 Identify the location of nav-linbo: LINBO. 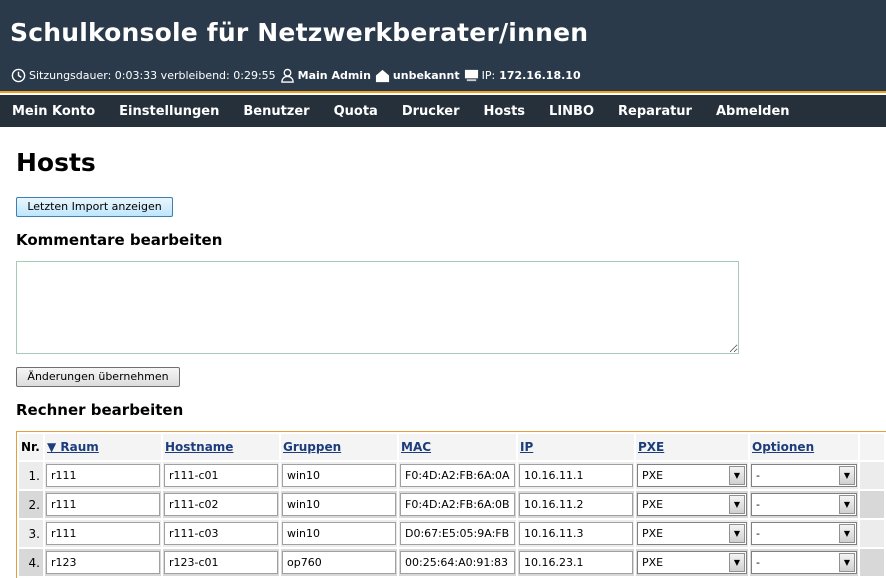
(571, 111).